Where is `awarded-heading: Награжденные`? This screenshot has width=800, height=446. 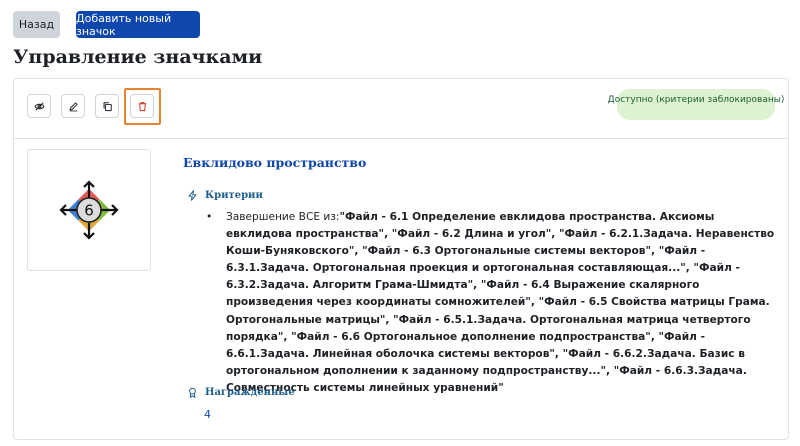
awarded-heading: Награжденные is located at coordinates (241, 392).